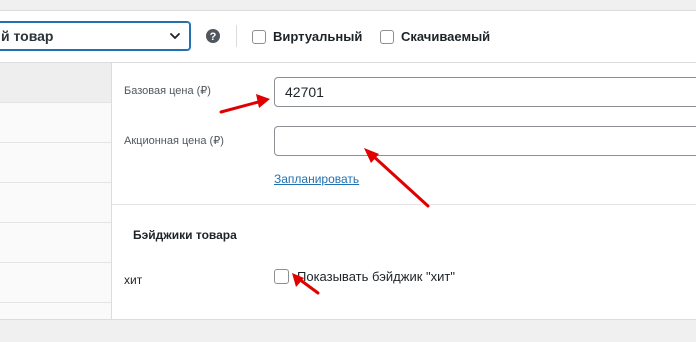 This screenshot has height=342, width=696. Describe the element at coordinates (397, 178) in the screenshot. I see `arrow-to-sale-price` at that location.